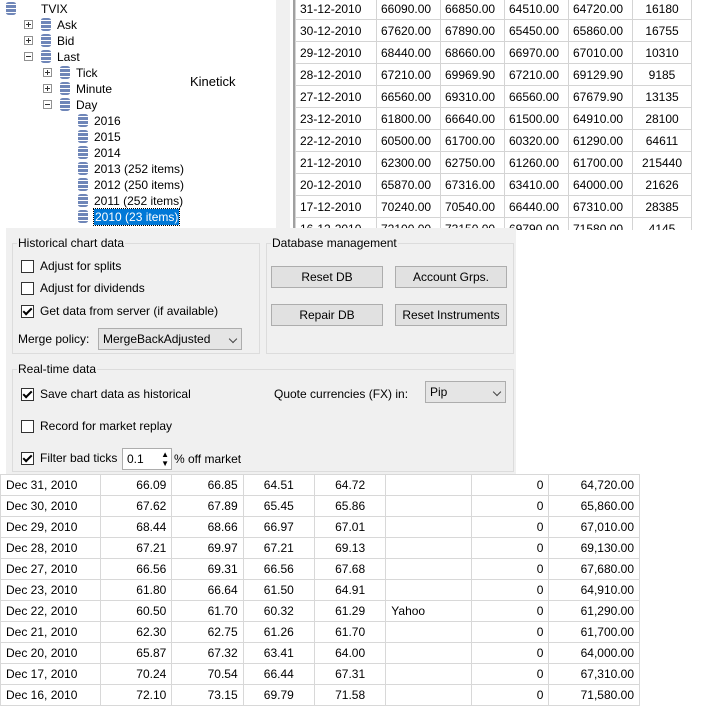  I want to click on table-cell: 67,680.00, so click(594, 569).